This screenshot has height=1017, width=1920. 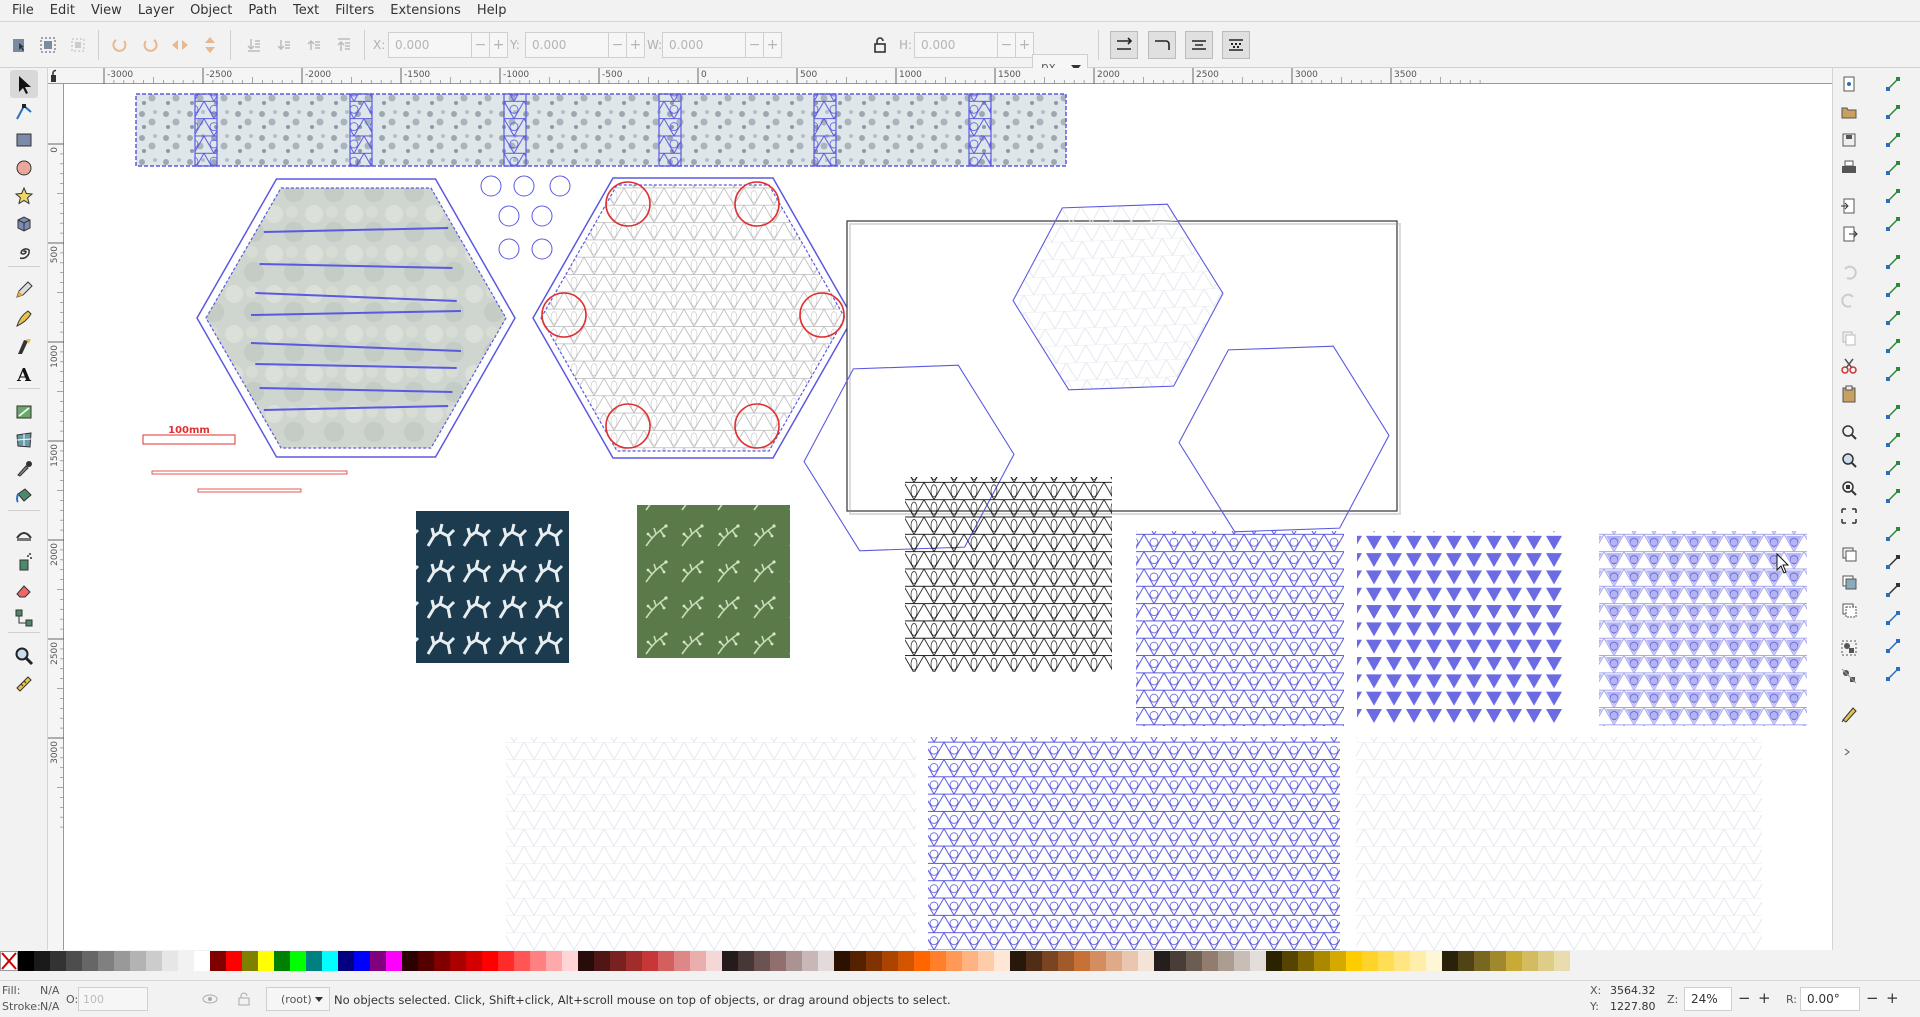 I want to click on top-strip, so click(x=601, y=130).